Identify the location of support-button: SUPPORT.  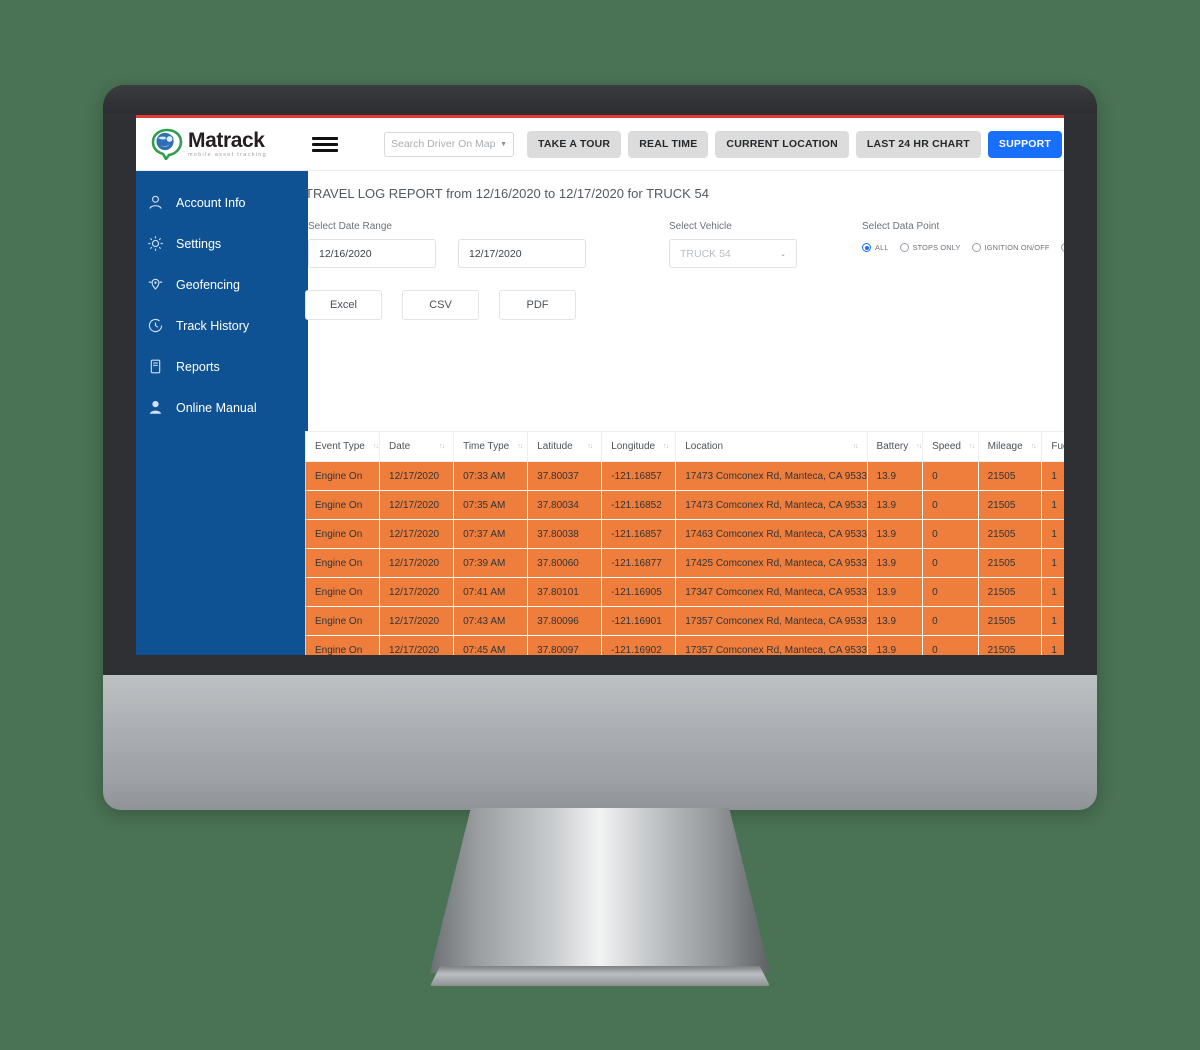
(1025, 144).